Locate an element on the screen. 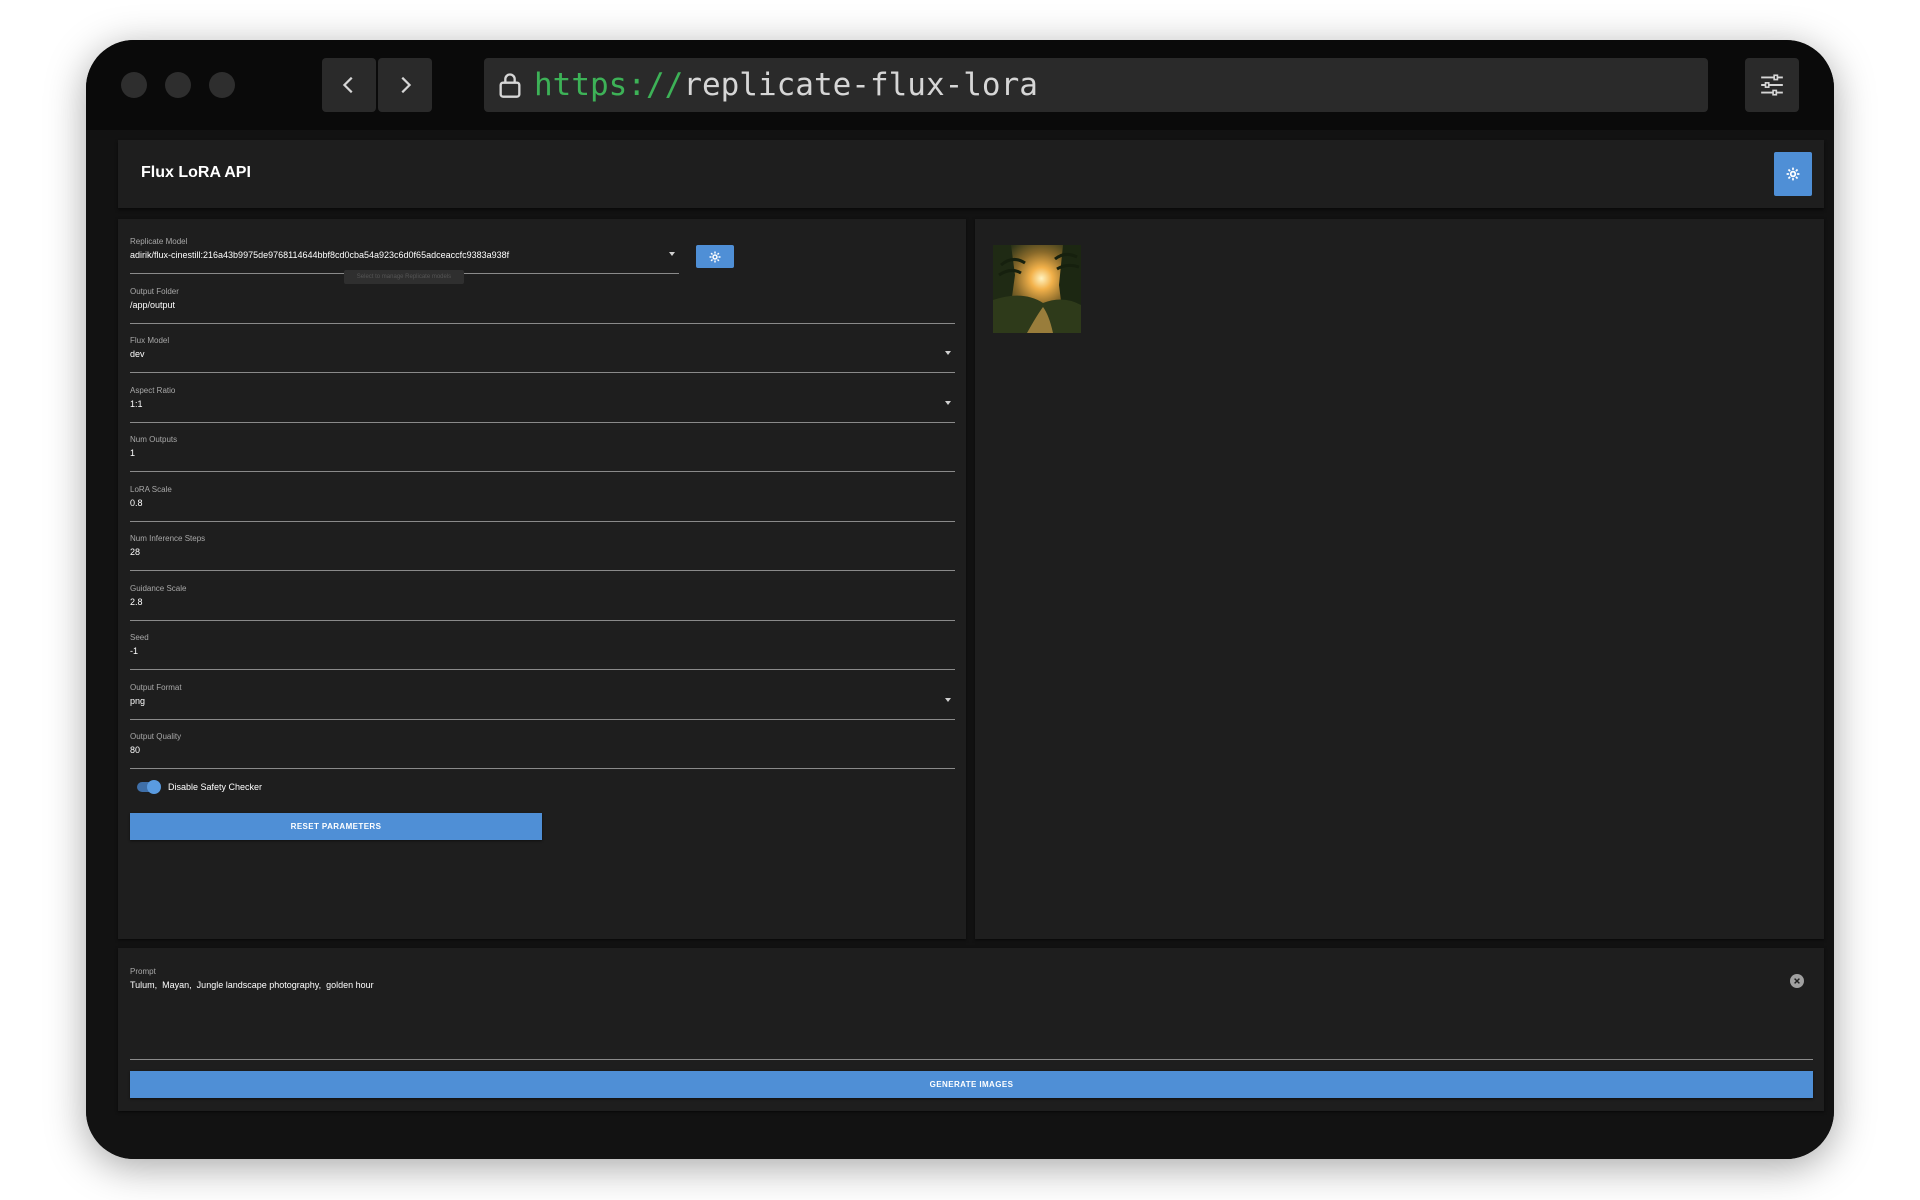  close-window-dot is located at coordinates (134, 85).